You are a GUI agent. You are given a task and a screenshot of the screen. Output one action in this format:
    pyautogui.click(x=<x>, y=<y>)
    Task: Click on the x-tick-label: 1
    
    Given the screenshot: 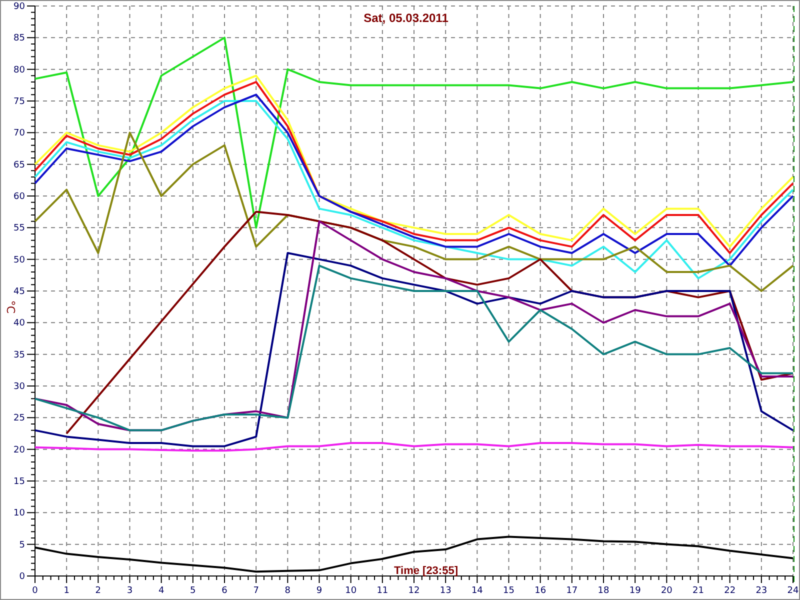 What is the action you would take?
    pyautogui.click(x=67, y=591)
    